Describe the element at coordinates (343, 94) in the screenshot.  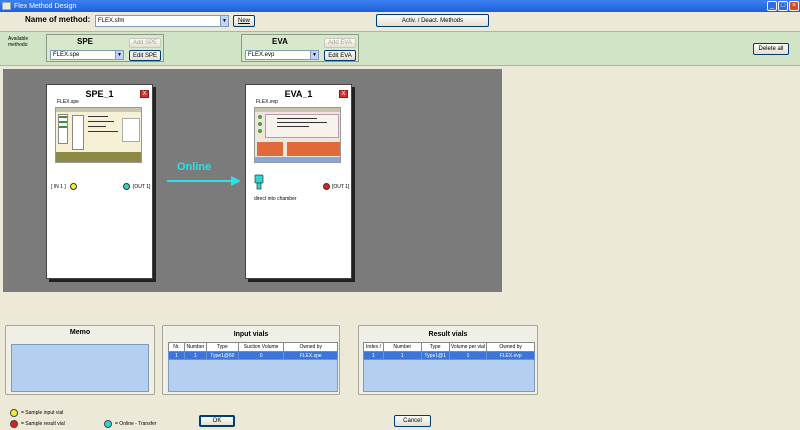
I see `remove-eva-icon: X` at that location.